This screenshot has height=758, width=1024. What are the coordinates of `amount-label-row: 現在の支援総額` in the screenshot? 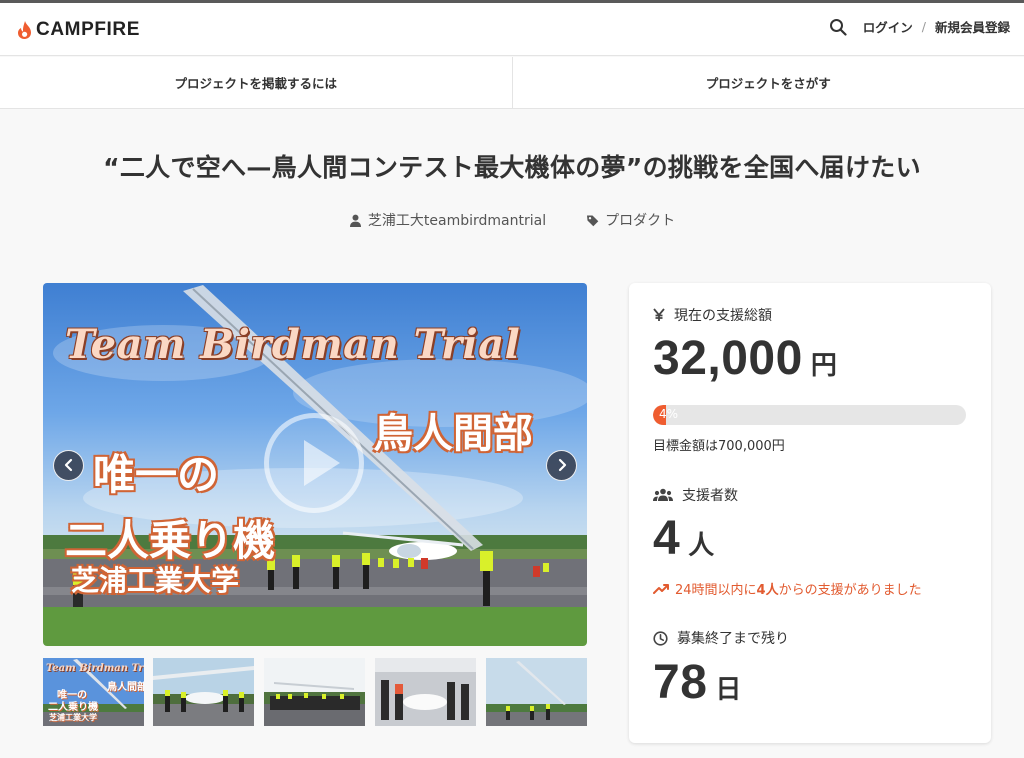 It's located at (712, 315).